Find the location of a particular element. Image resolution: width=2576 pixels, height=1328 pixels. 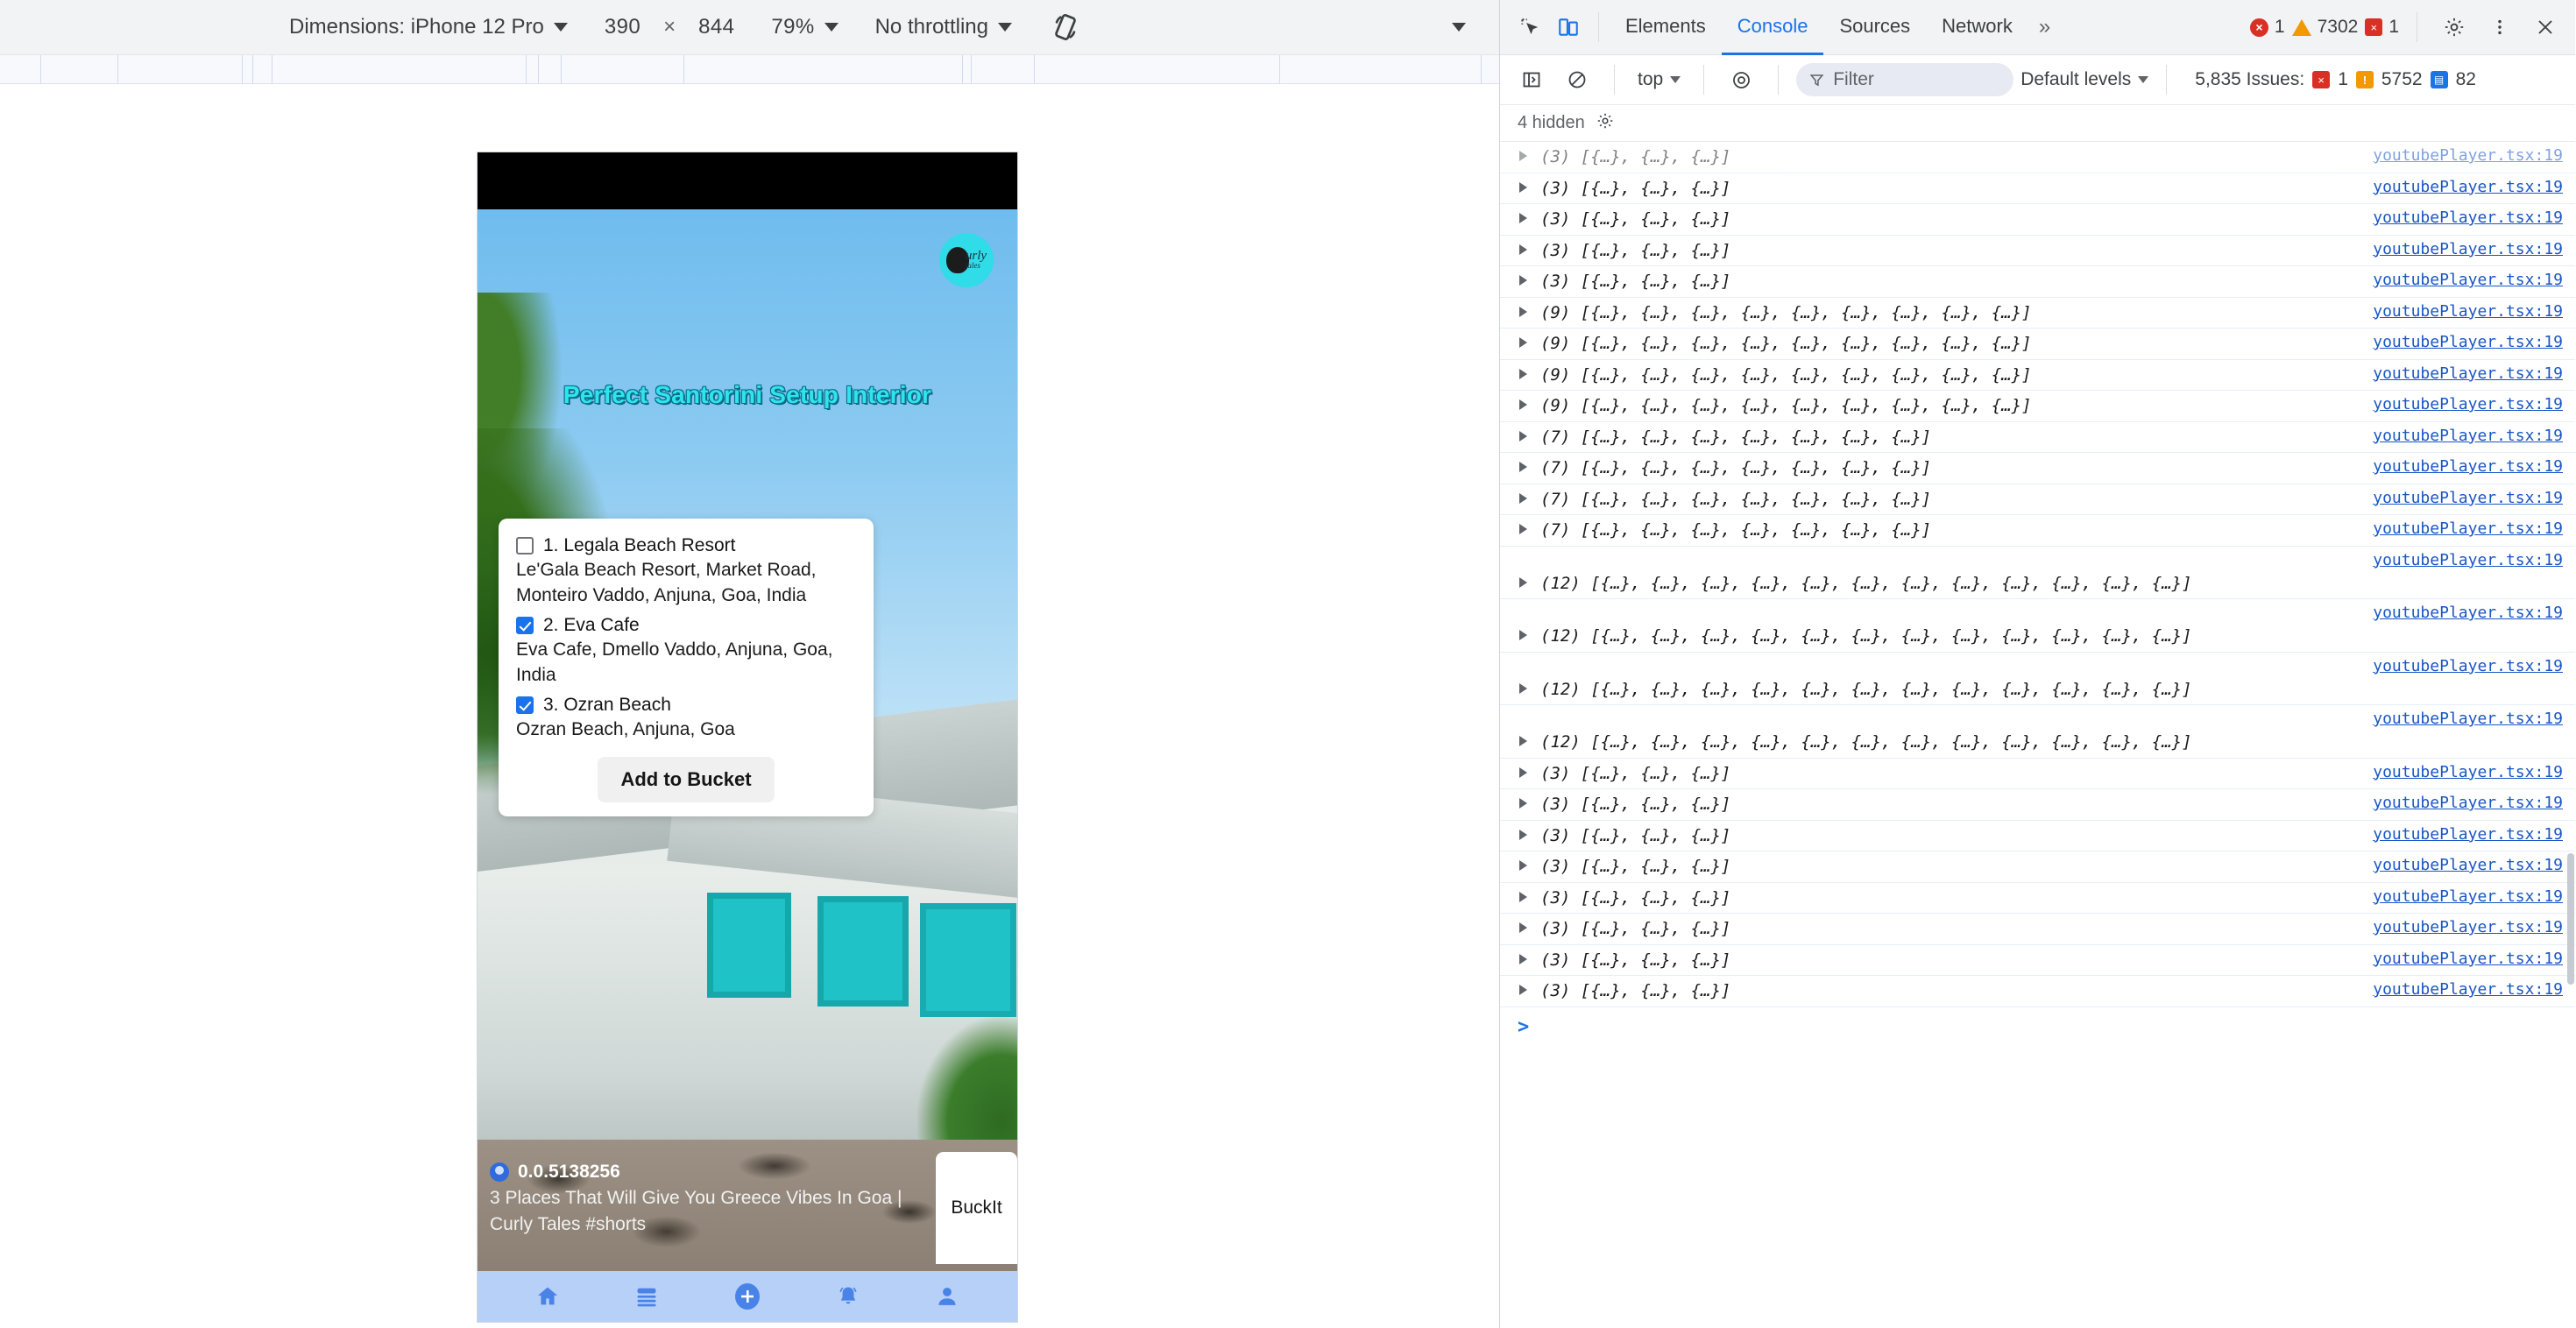

info-counter: × 1 is located at coordinates (2382, 28).